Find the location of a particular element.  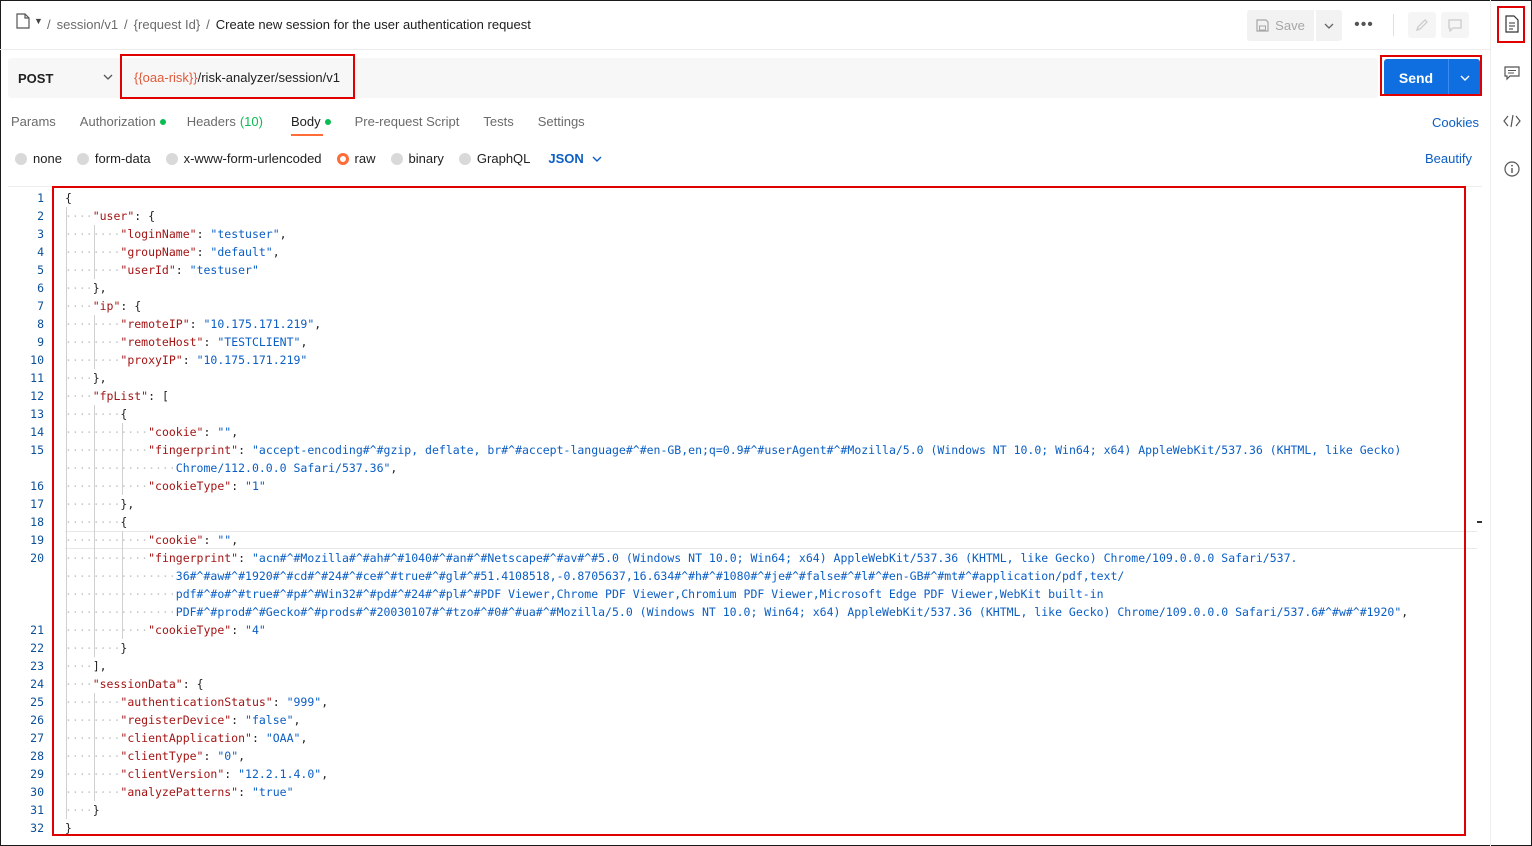

line-number: 4 is located at coordinates (40, 252).